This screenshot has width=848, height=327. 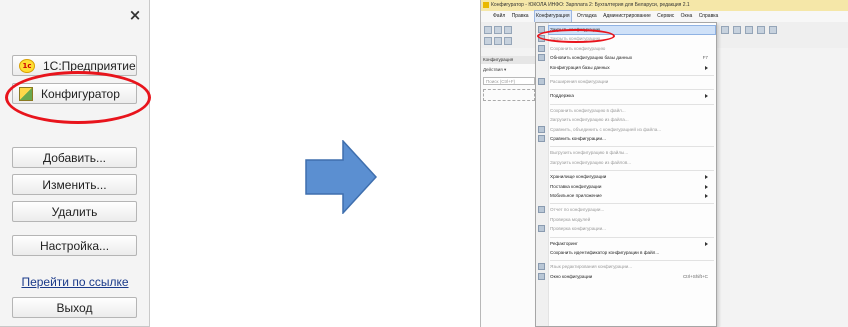 What do you see at coordinates (509, 81) in the screenshot?
I see `pane-search-input: Поиск (Ctrl+F)` at bounding box center [509, 81].